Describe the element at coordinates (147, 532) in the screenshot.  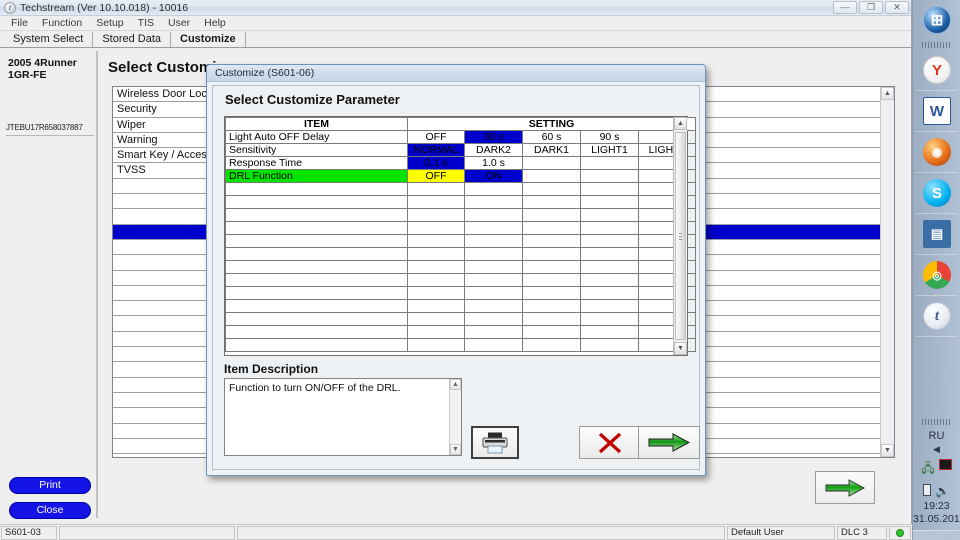
I see `status-message-field` at that location.